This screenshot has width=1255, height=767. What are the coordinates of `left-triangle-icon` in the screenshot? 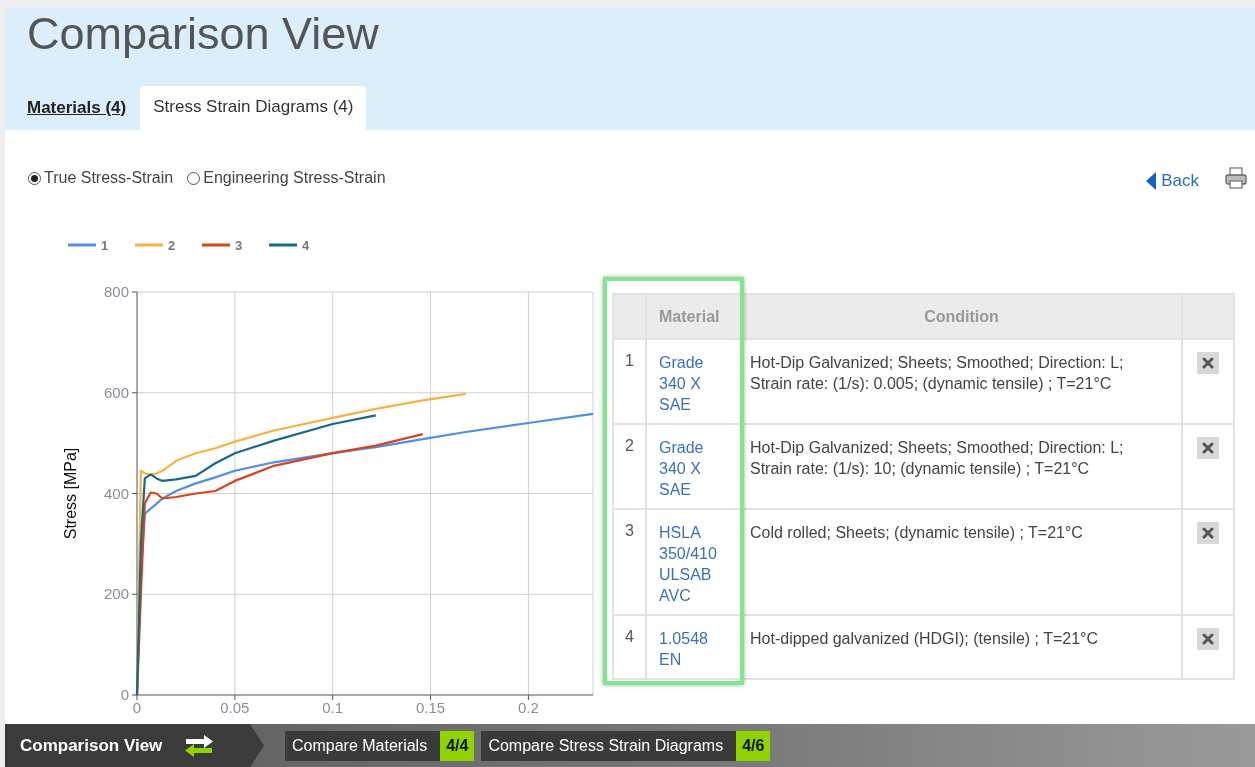 It's located at (1151, 181).